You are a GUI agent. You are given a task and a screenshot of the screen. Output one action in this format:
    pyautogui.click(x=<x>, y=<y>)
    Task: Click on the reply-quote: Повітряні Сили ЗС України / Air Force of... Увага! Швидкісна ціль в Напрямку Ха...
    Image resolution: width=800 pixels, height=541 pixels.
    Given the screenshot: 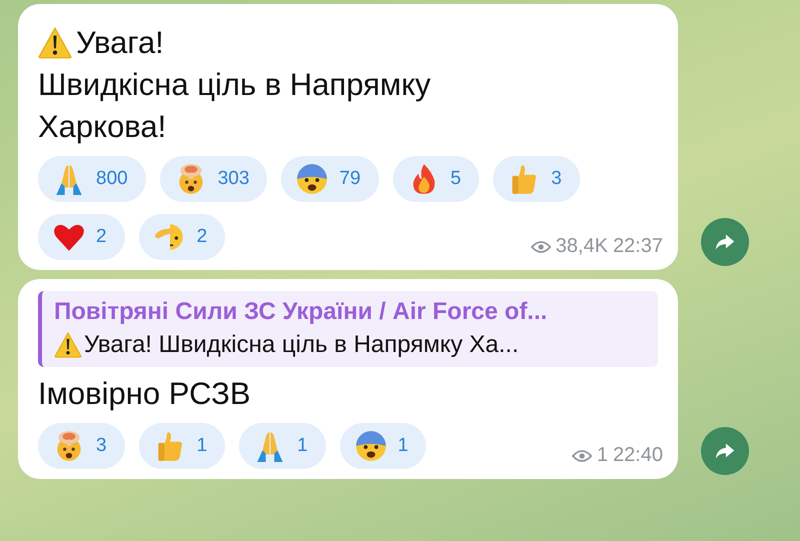 What is the action you would take?
    pyautogui.click(x=348, y=329)
    